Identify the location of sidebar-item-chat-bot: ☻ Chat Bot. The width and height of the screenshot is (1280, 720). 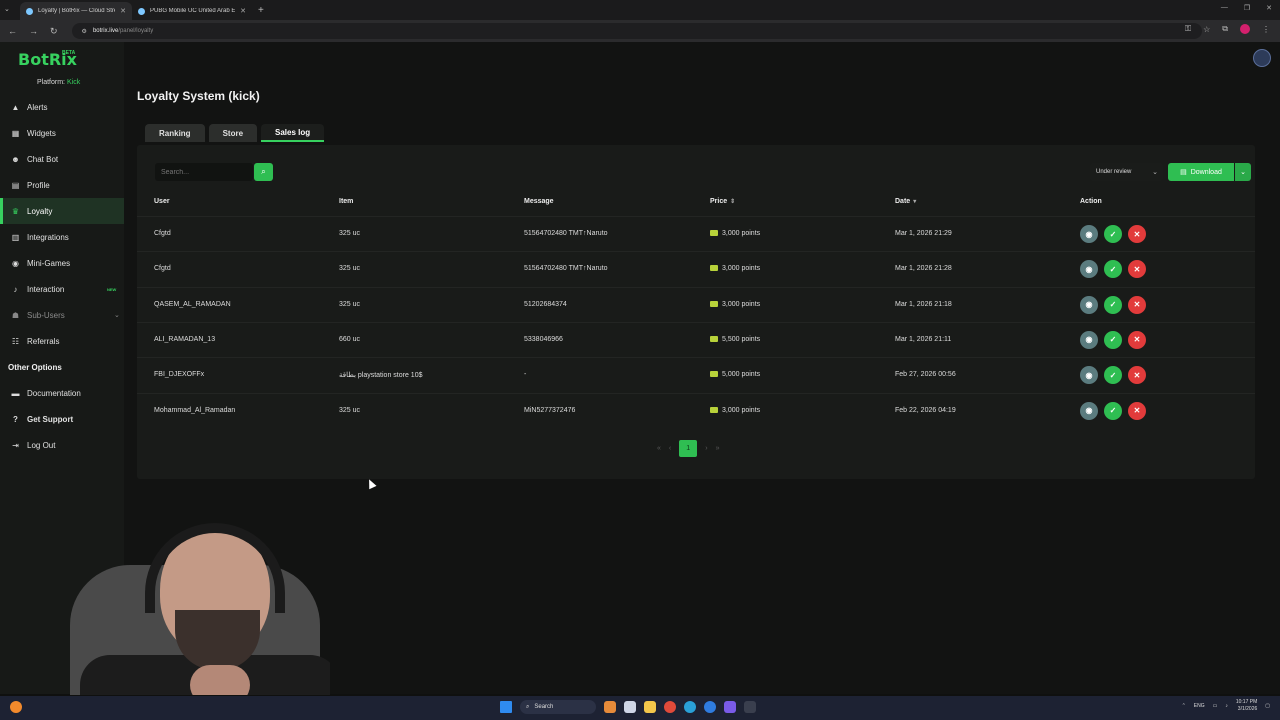
(62, 159).